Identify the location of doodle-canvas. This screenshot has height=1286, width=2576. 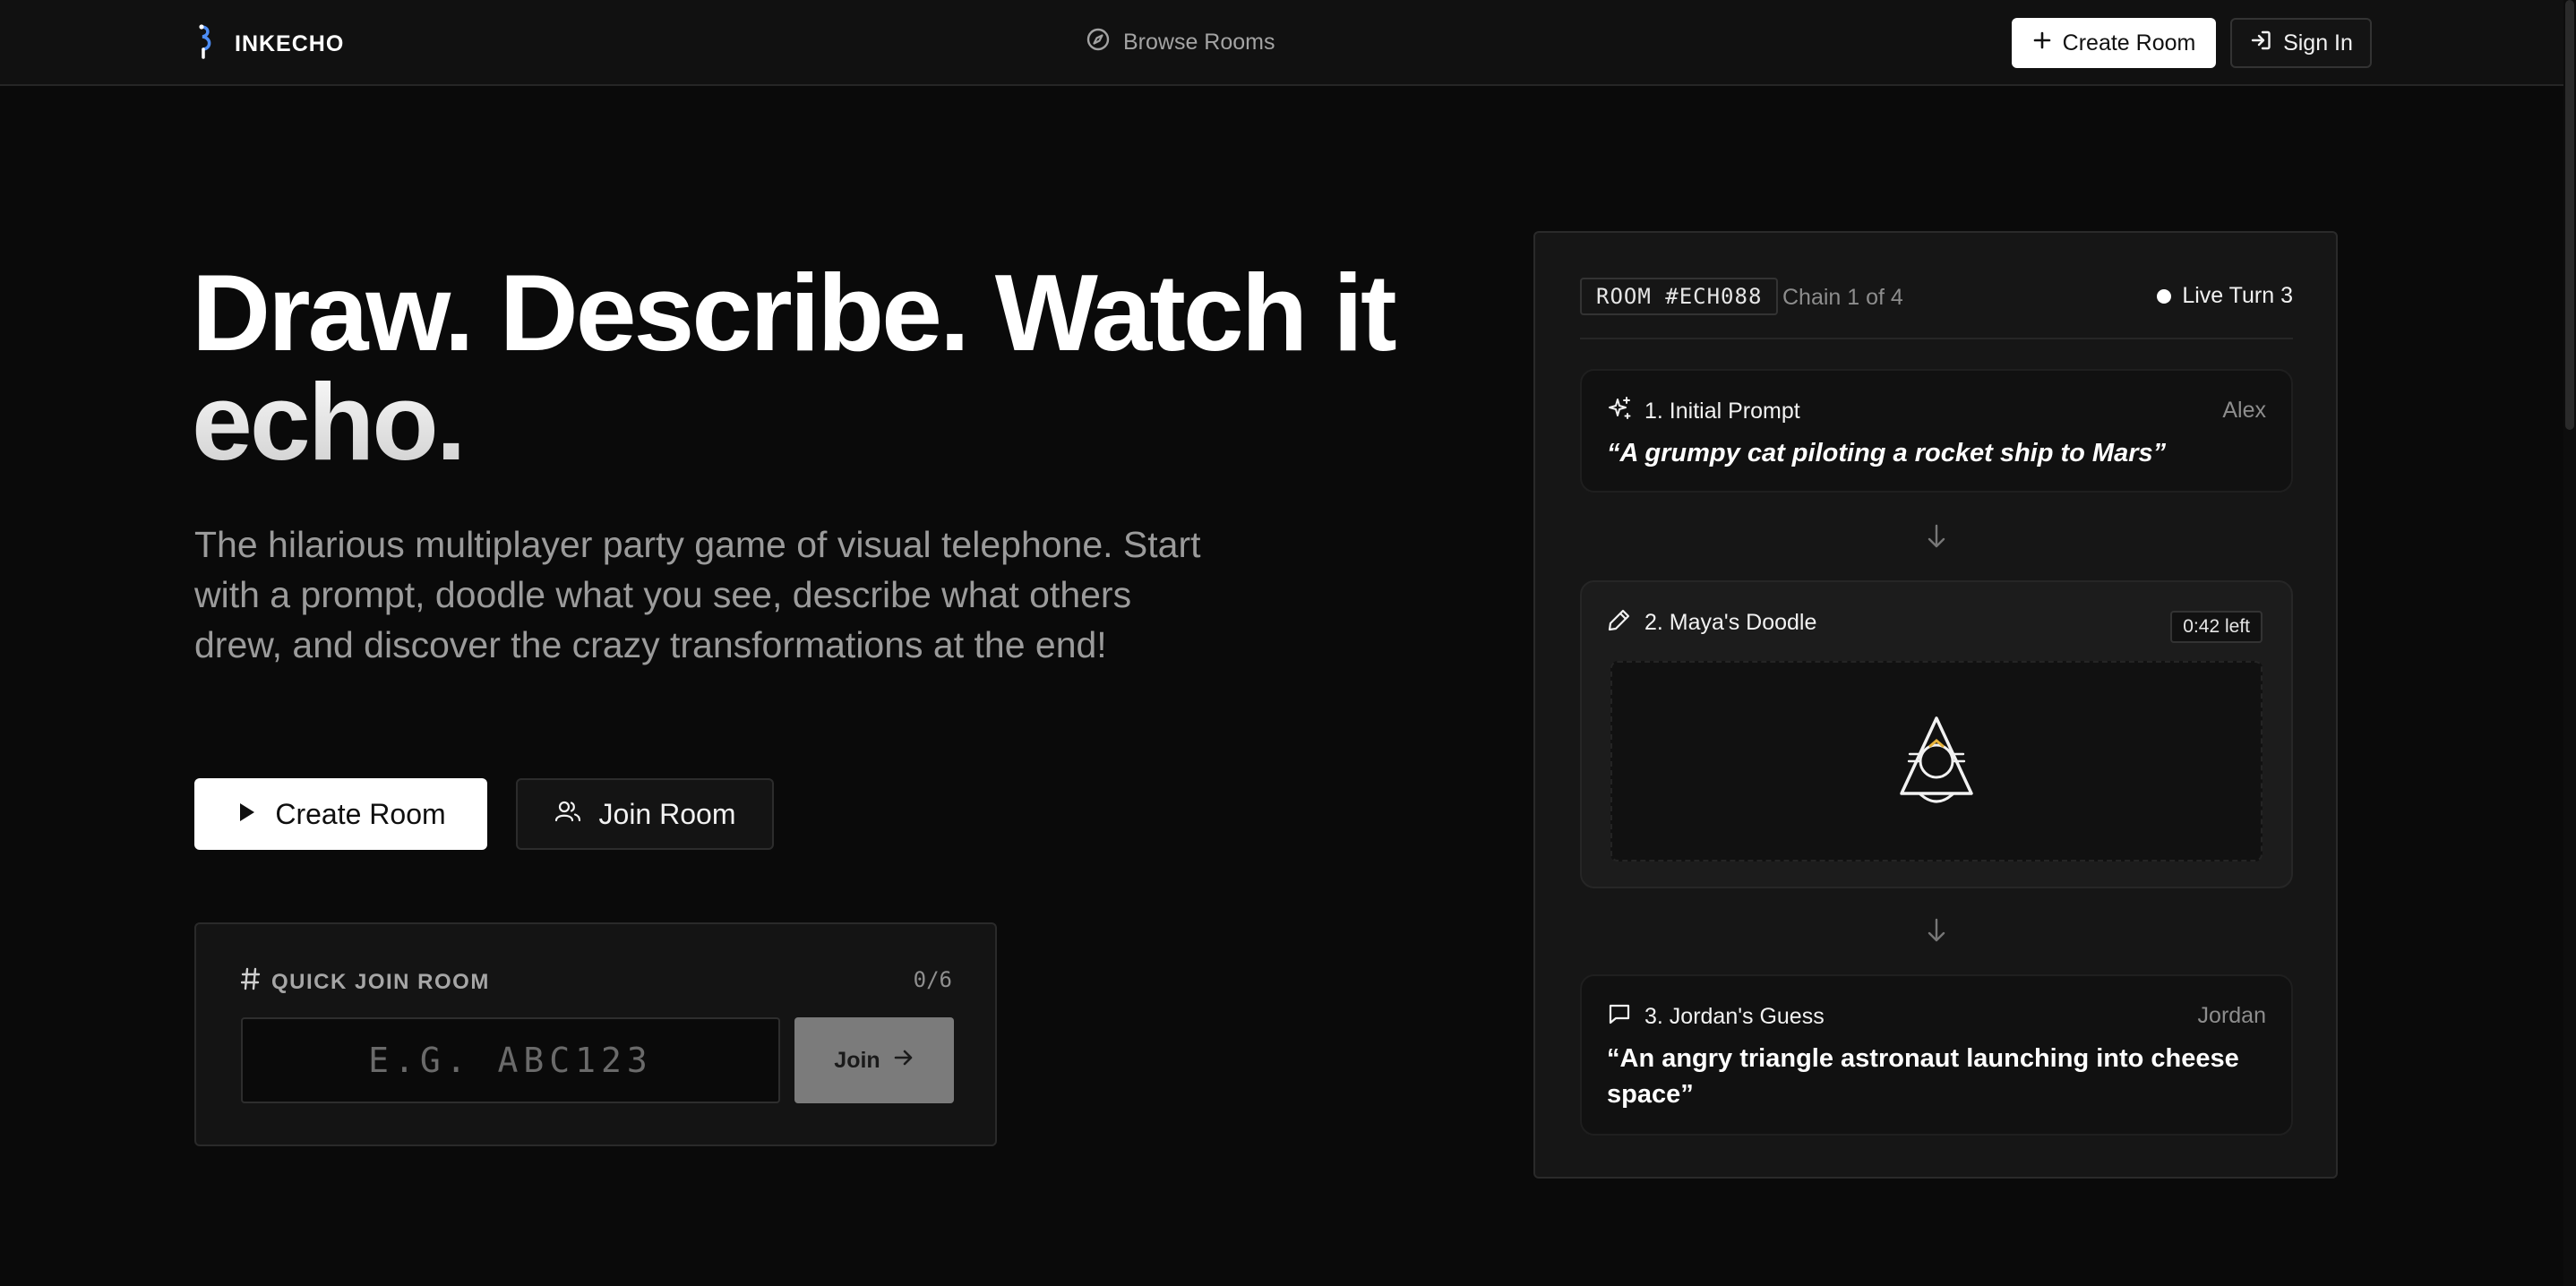
(1936, 761).